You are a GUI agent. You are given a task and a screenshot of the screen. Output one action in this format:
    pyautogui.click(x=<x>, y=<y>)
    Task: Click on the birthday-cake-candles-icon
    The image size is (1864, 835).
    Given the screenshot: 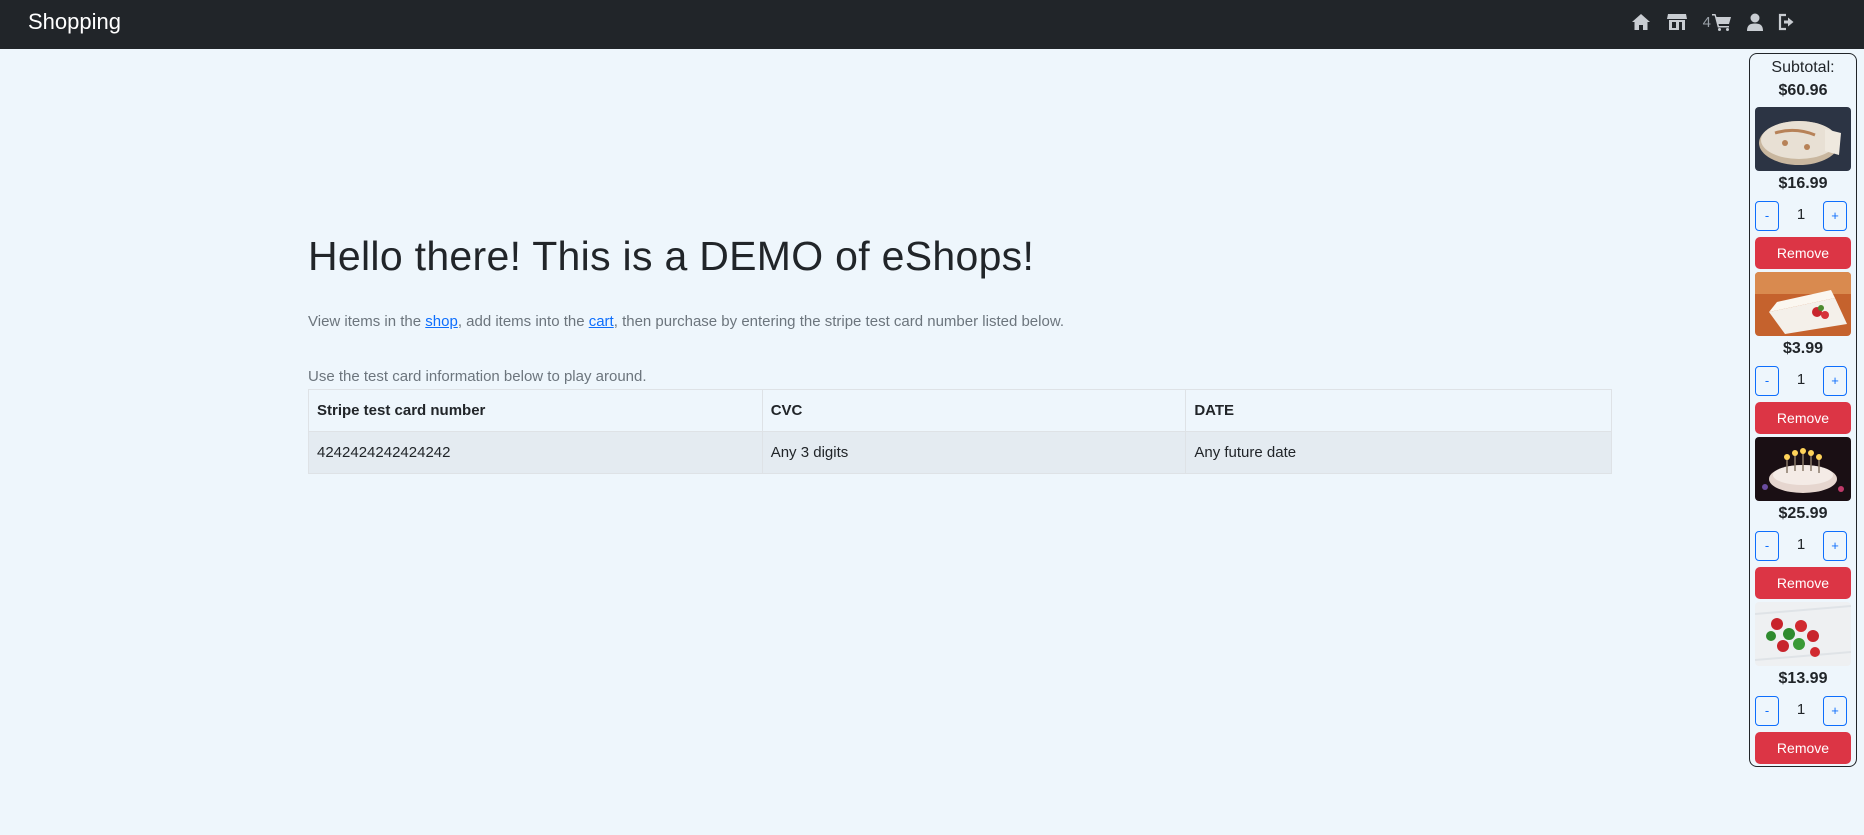 What is the action you would take?
    pyautogui.click(x=1803, y=469)
    